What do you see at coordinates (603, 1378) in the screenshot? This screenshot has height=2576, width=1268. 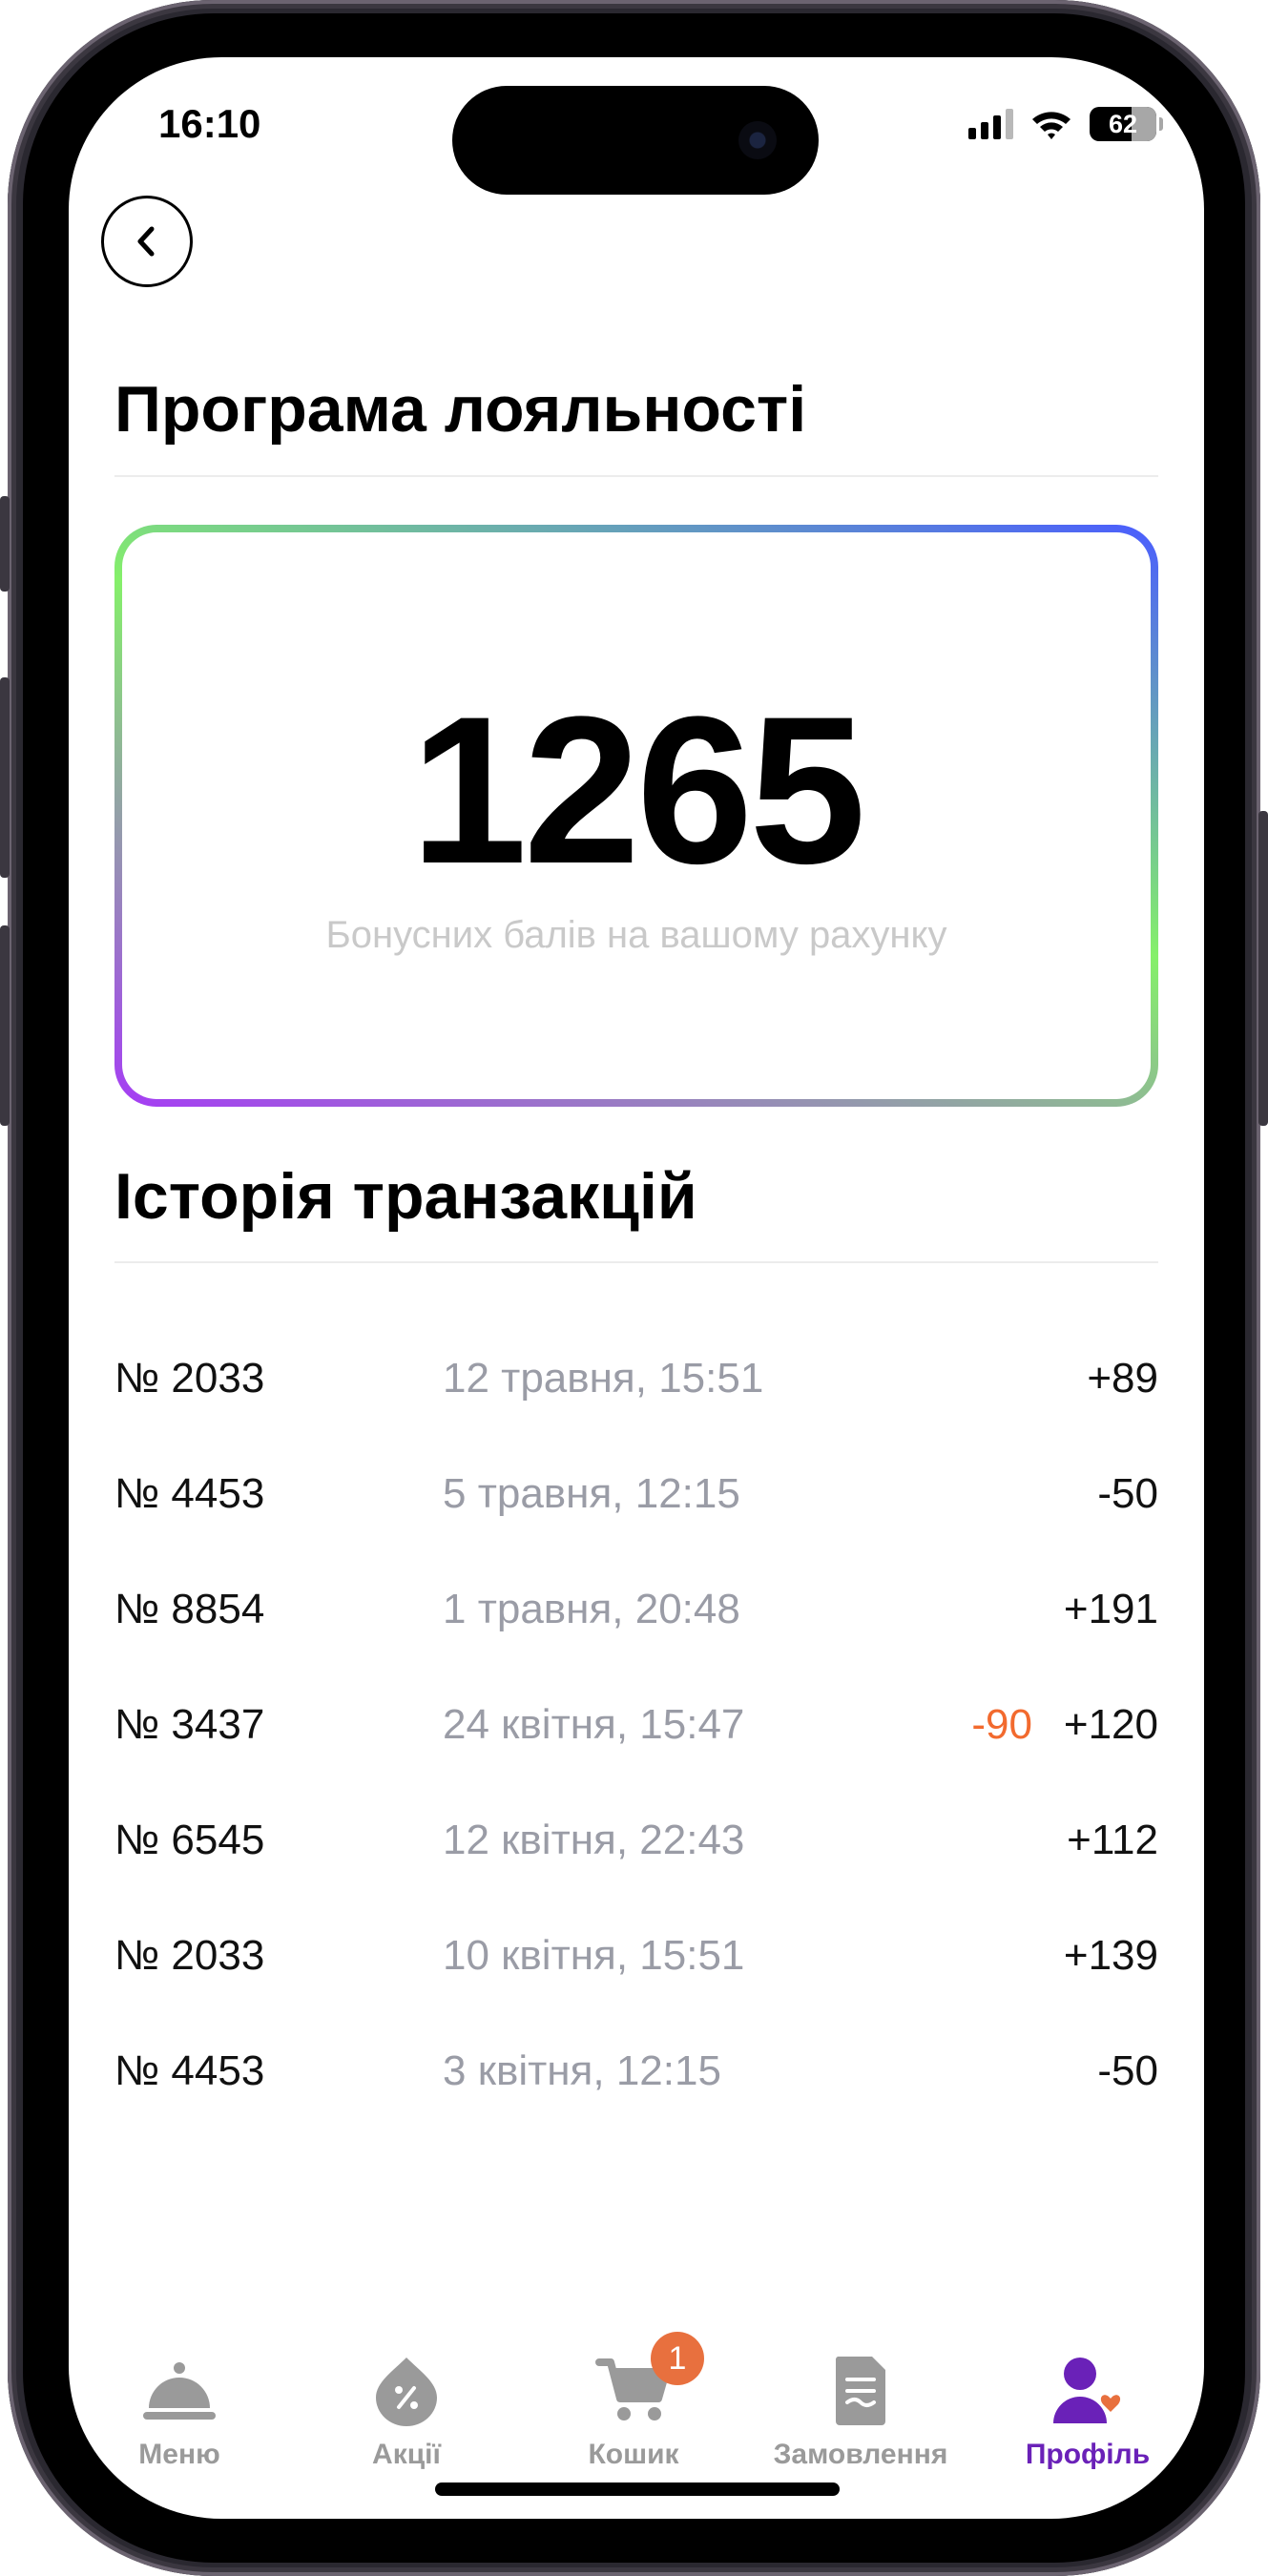 I see `transaction-date: 12 травня, 15:51` at bounding box center [603, 1378].